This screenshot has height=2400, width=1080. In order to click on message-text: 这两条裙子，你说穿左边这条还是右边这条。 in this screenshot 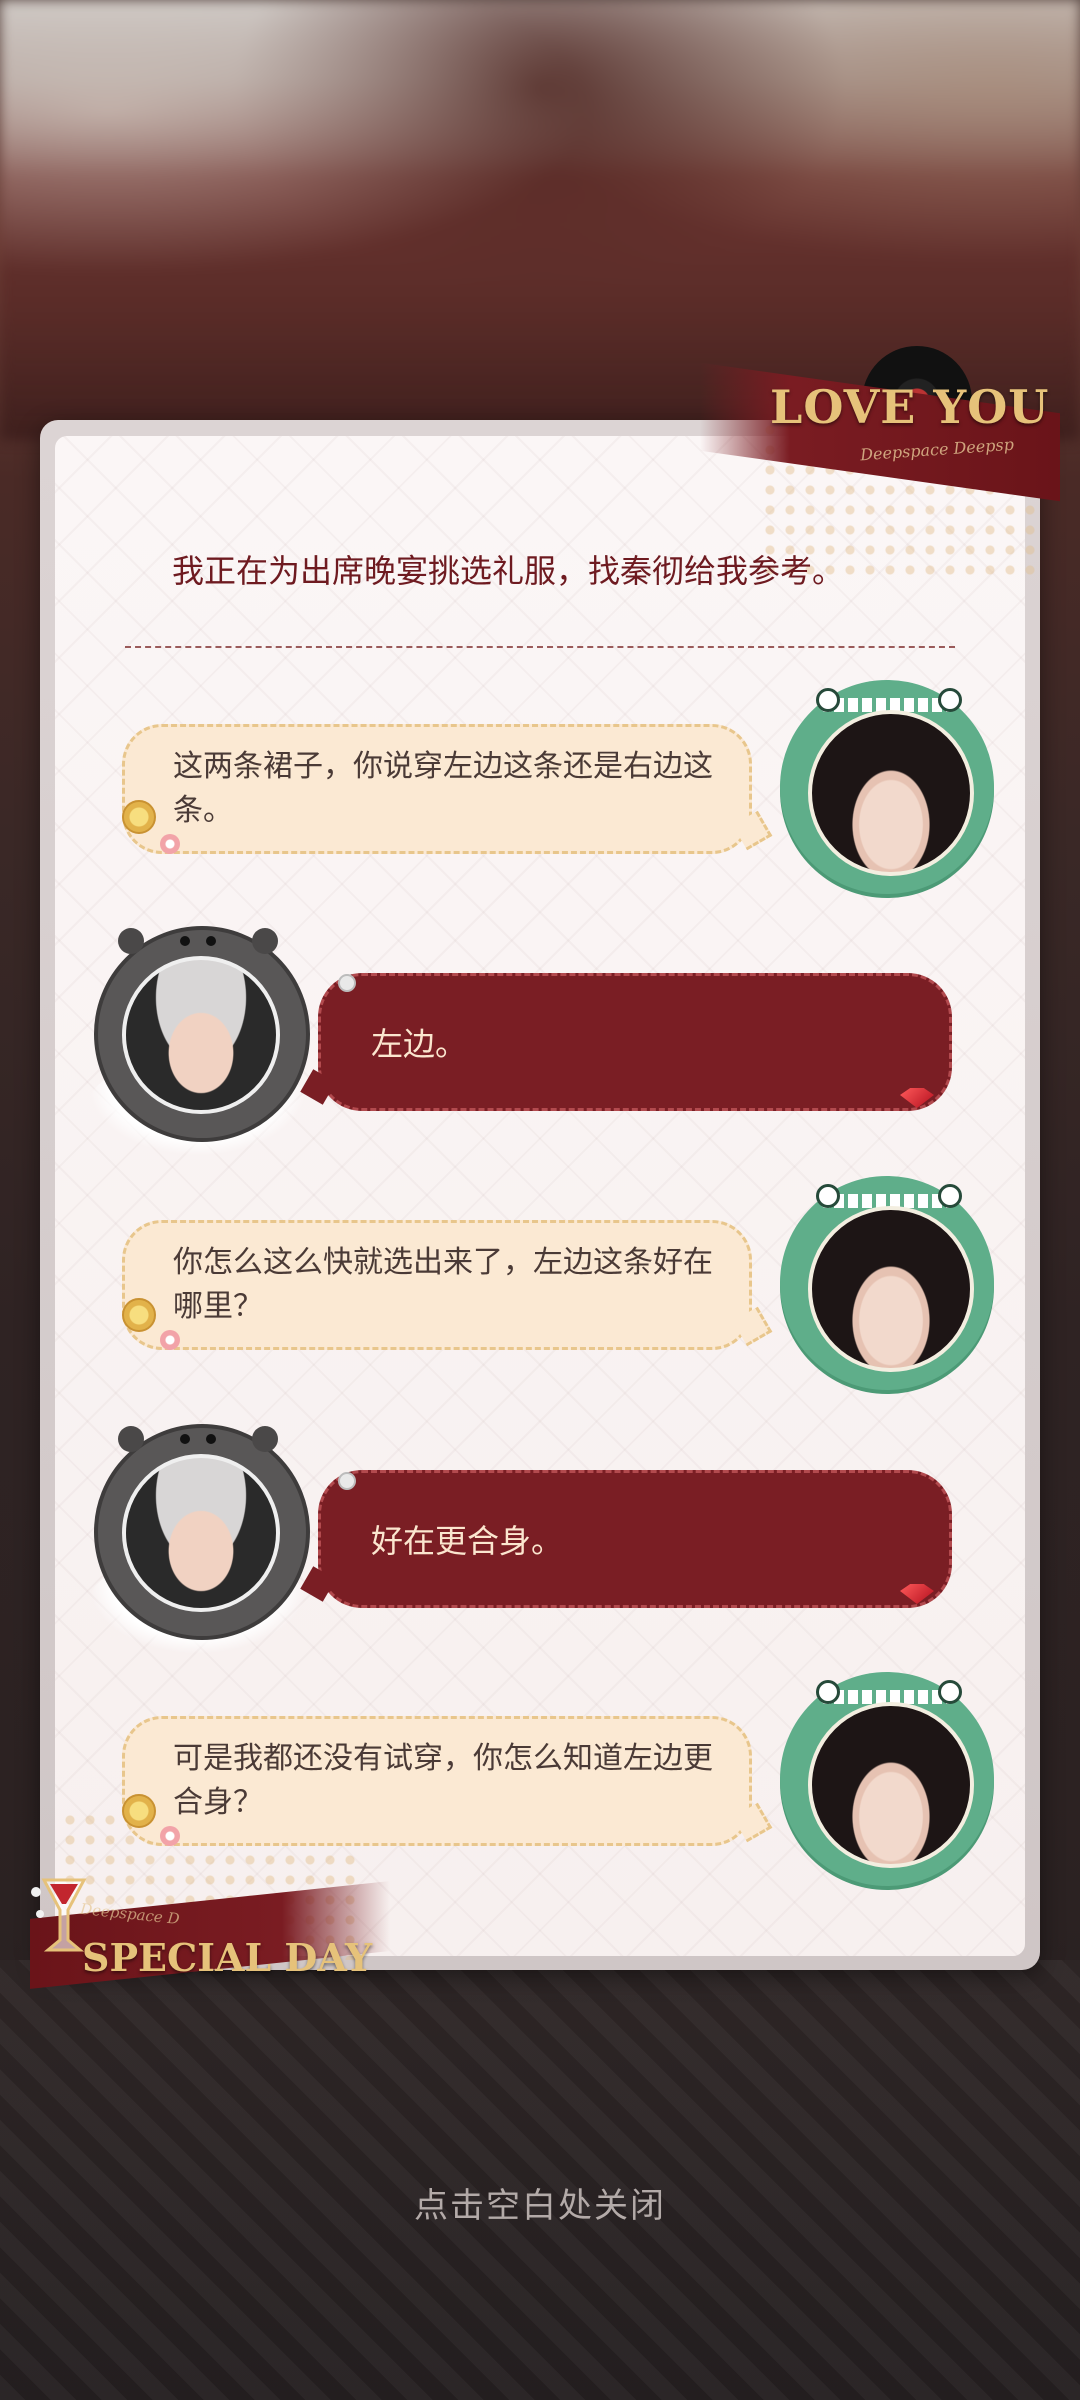, I will do `click(443, 788)`.